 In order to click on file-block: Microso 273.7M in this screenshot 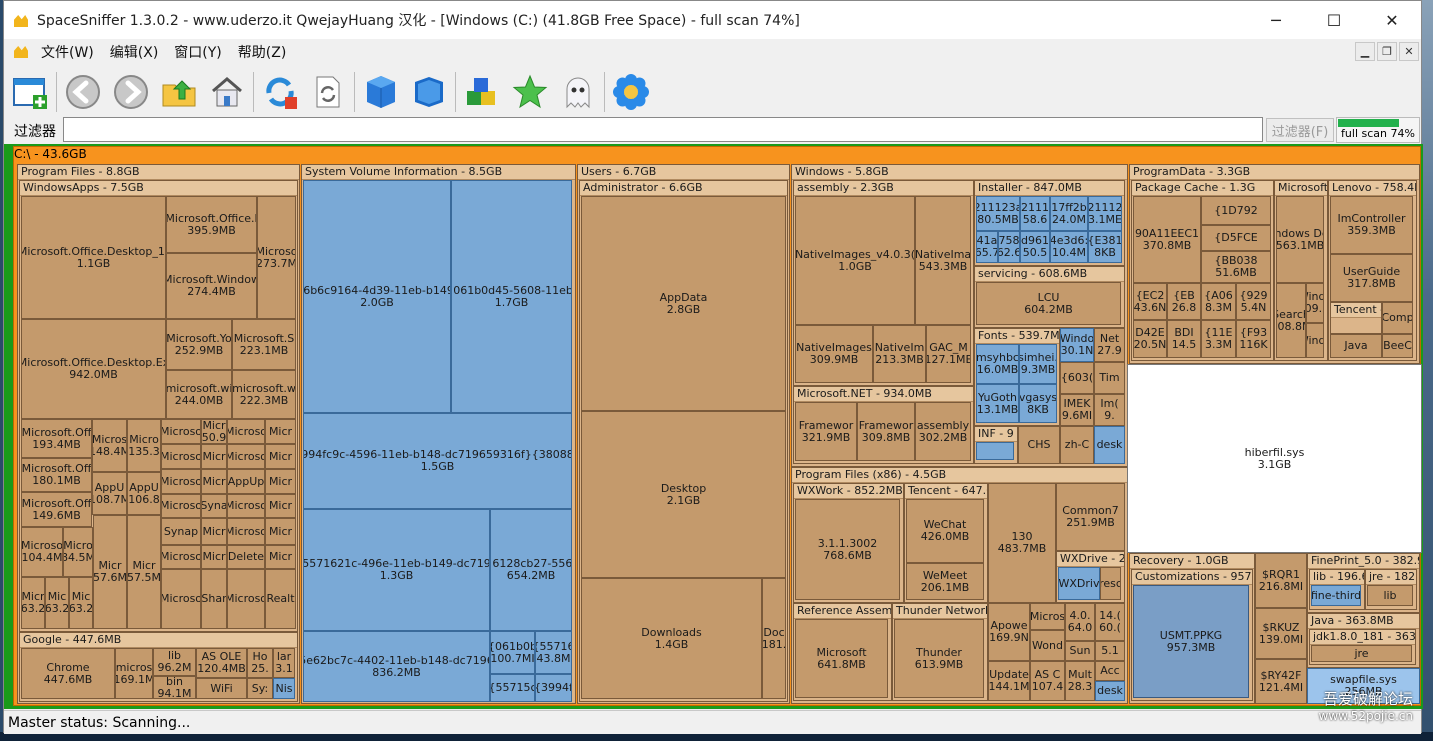, I will do `click(276, 257)`.